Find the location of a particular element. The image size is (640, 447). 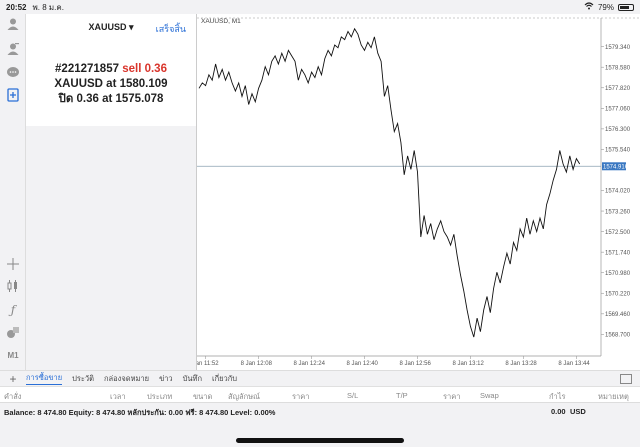

crosshair-icon is located at coordinates (13, 264).